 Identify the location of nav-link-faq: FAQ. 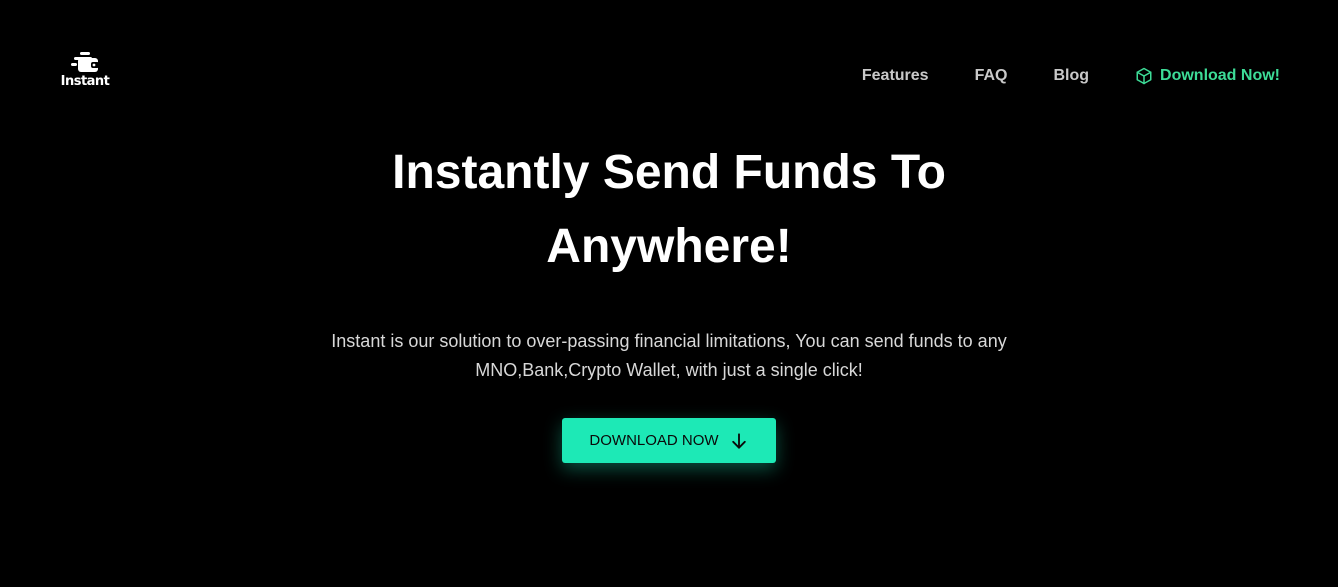
(991, 76).